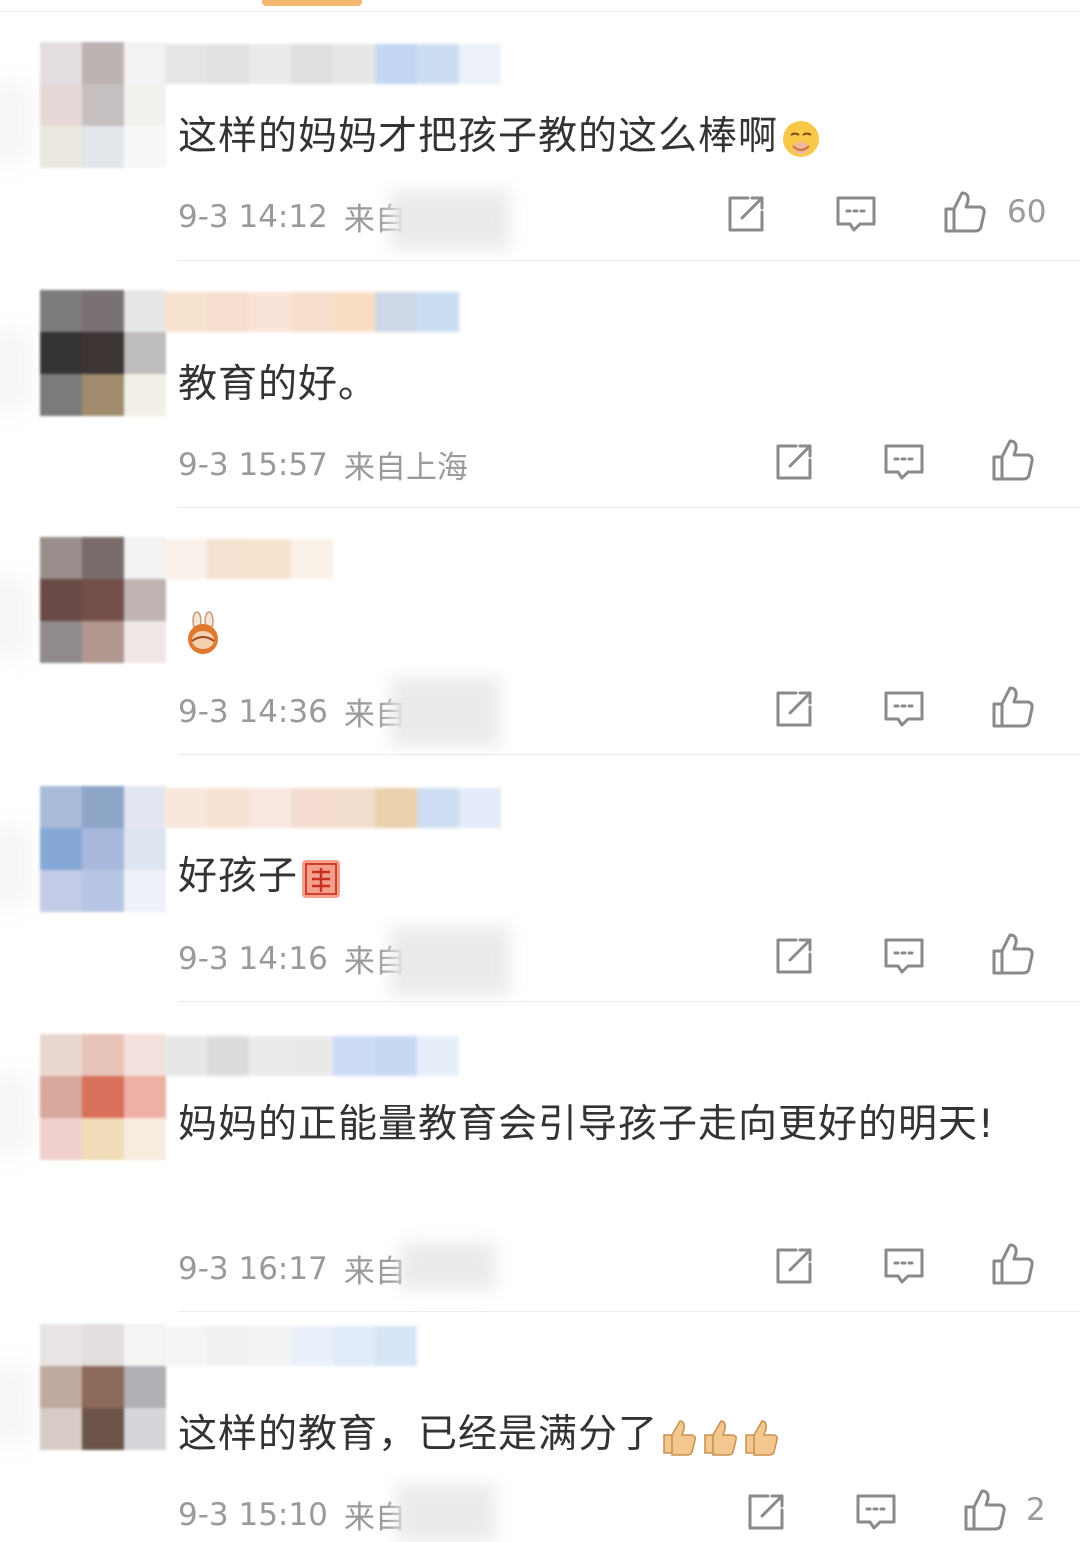 This screenshot has width=1080, height=1542. I want to click on comment-time: 9-3 14:16, so click(253, 958).